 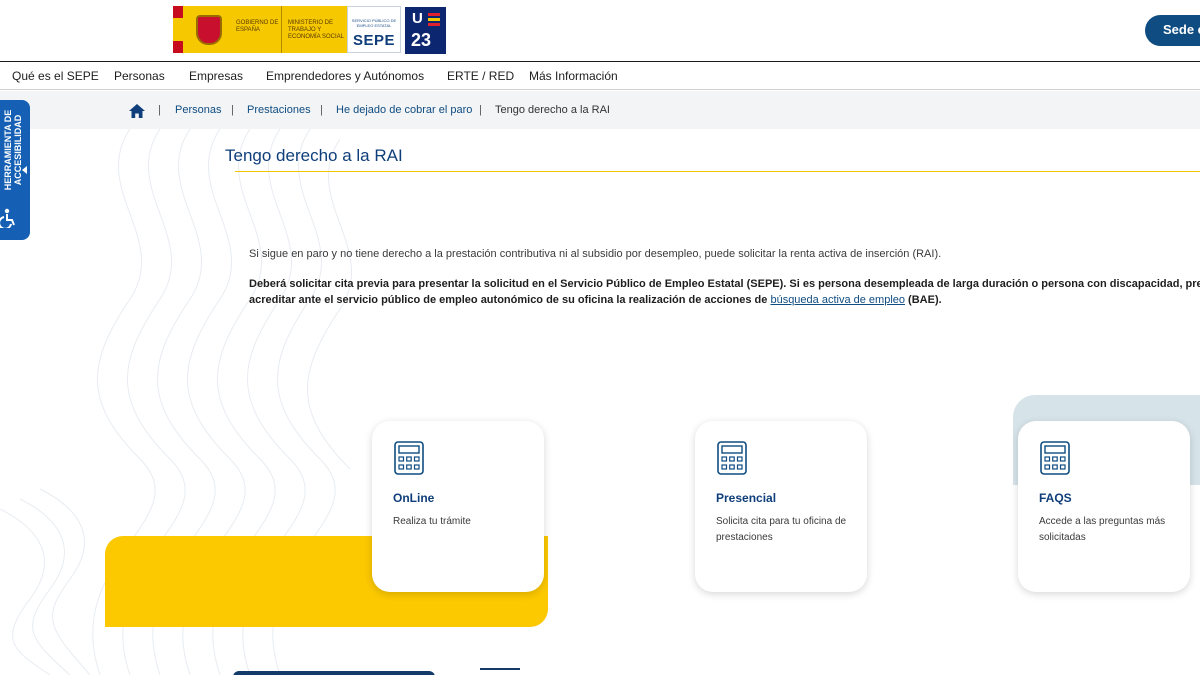 What do you see at coordinates (345, 76) in the screenshot?
I see `nav-item-emprendedores: Emprendedores y Autónomos` at bounding box center [345, 76].